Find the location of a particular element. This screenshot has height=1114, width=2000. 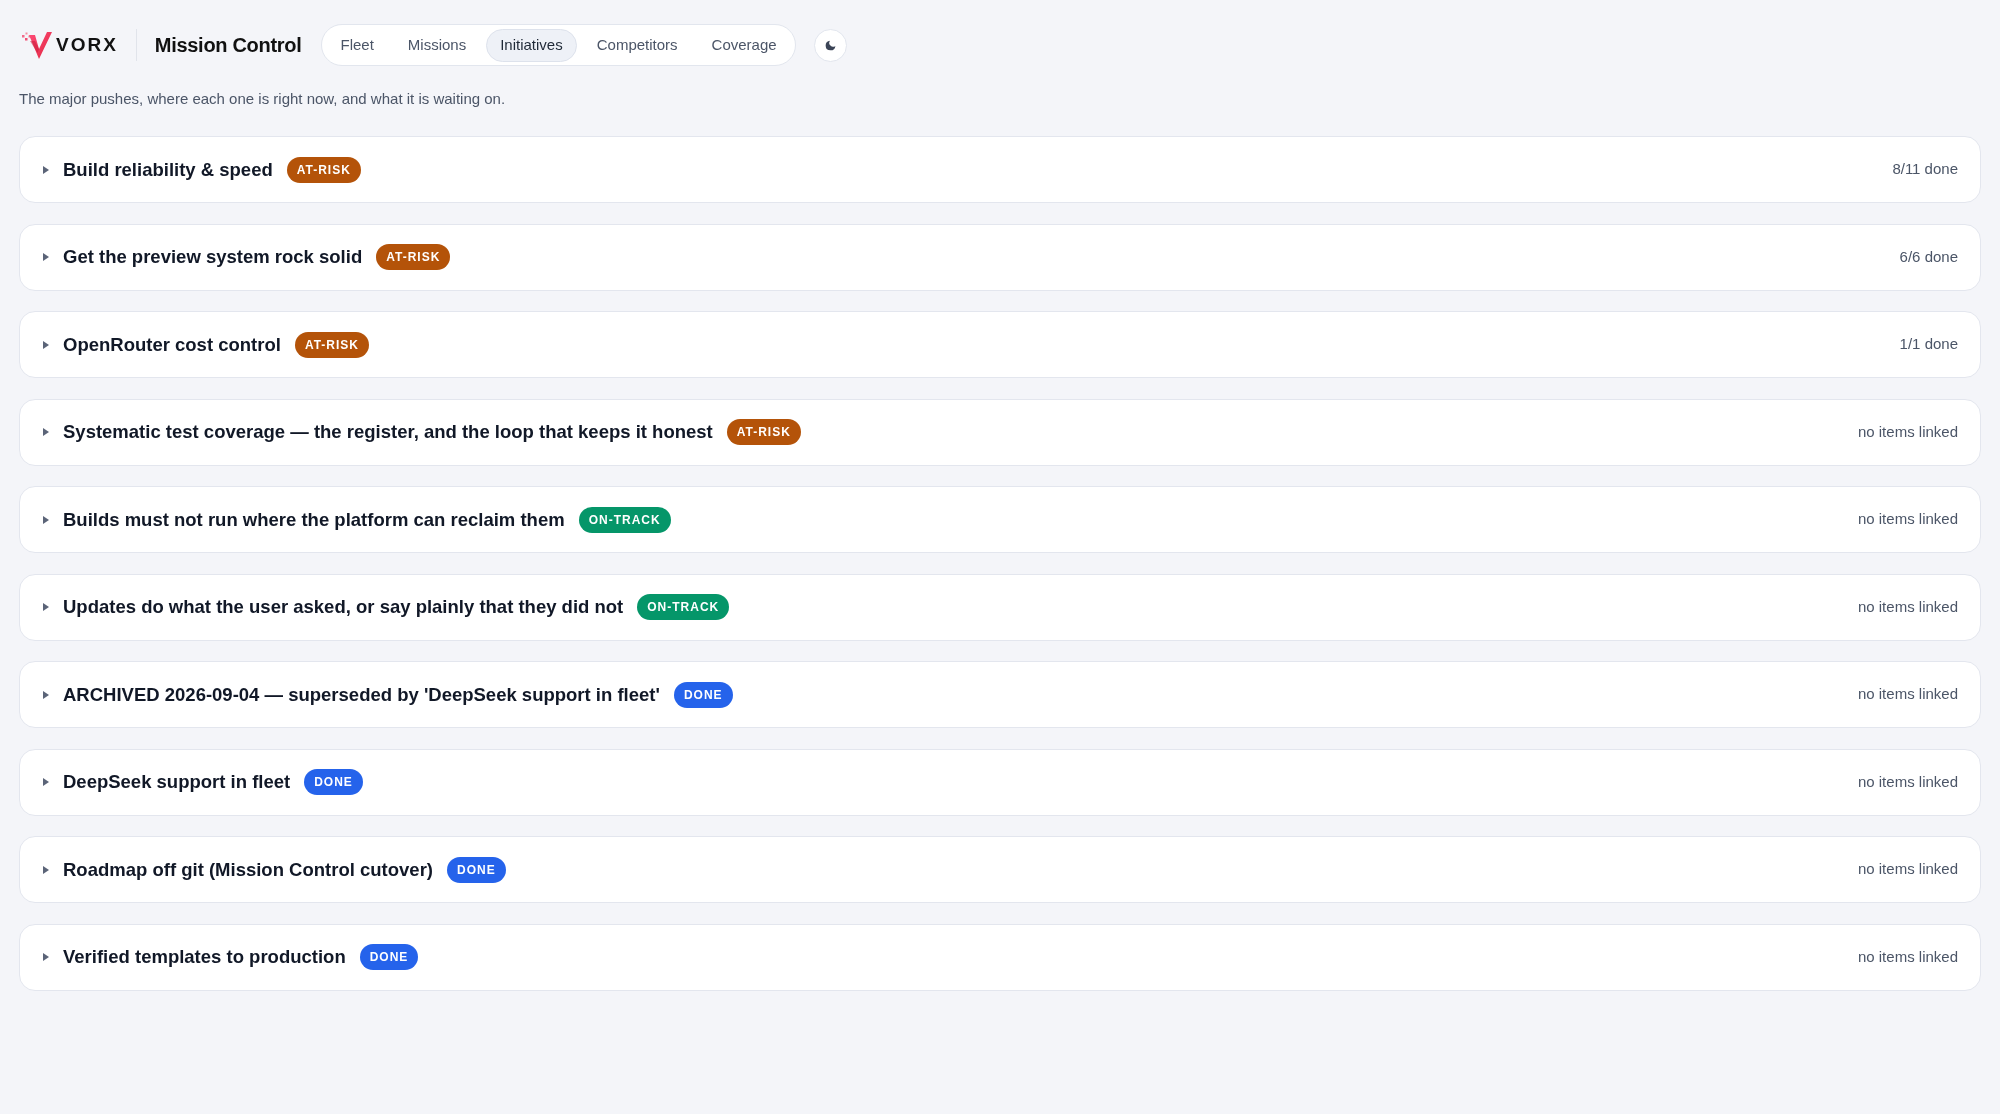

initiative-card: DeepSeek support in fleet DONE no items linked is located at coordinates (1000, 782).